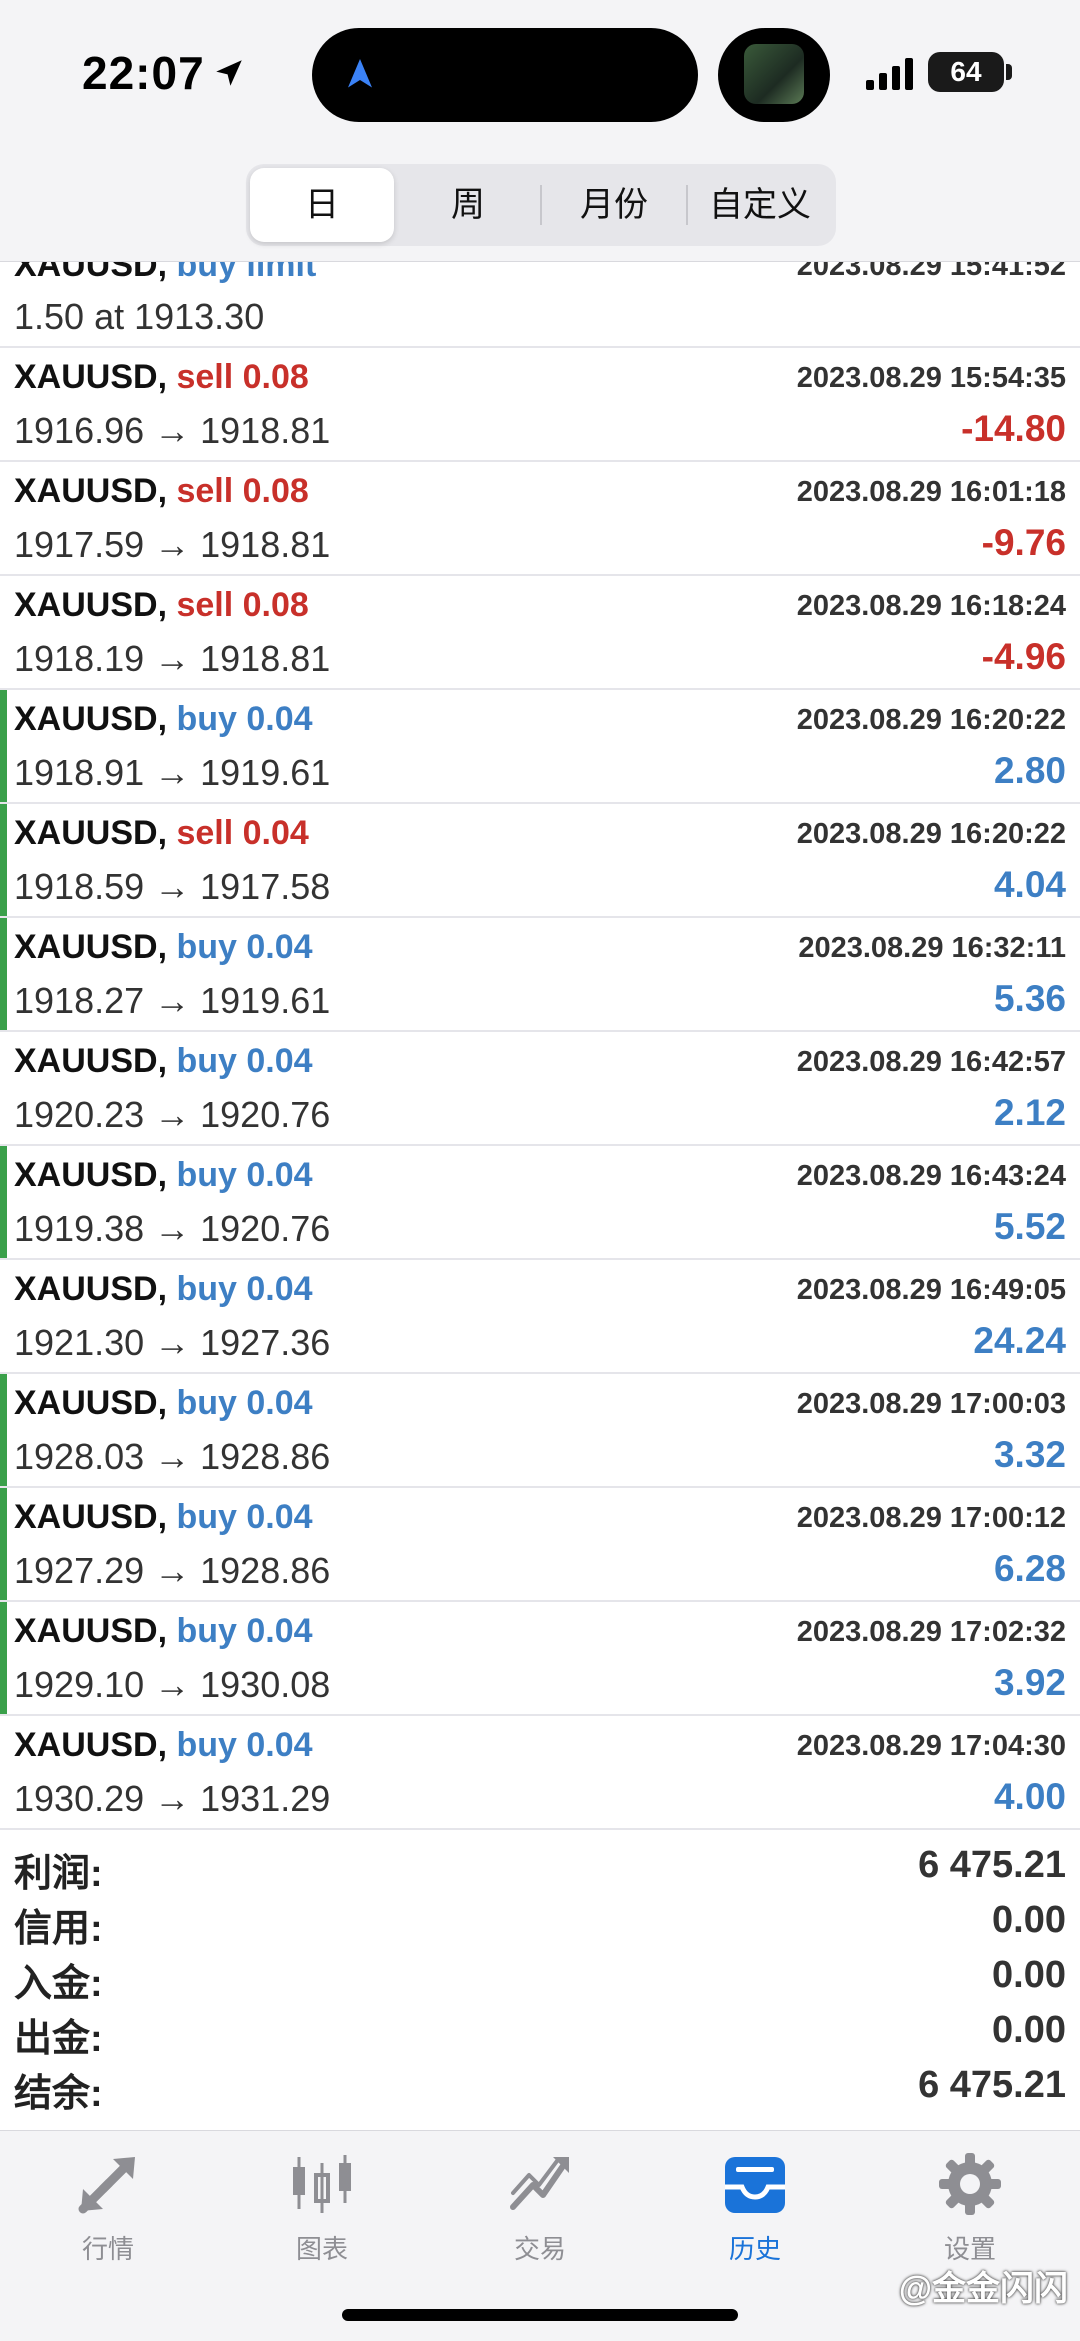 The image size is (1080, 2341). What do you see at coordinates (172, 1342) in the screenshot?
I see `deal-price: 1921.30 → 1927.36` at bounding box center [172, 1342].